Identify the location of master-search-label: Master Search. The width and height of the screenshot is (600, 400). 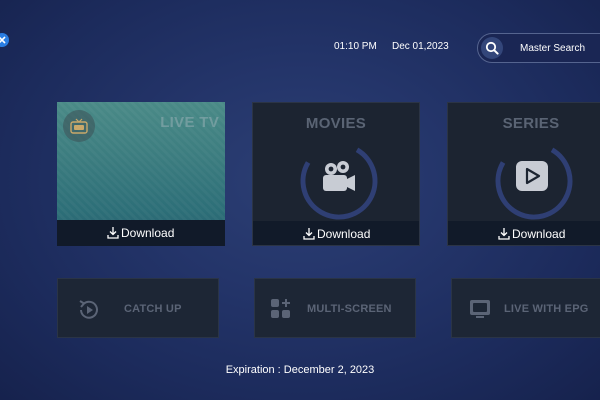
(553, 48).